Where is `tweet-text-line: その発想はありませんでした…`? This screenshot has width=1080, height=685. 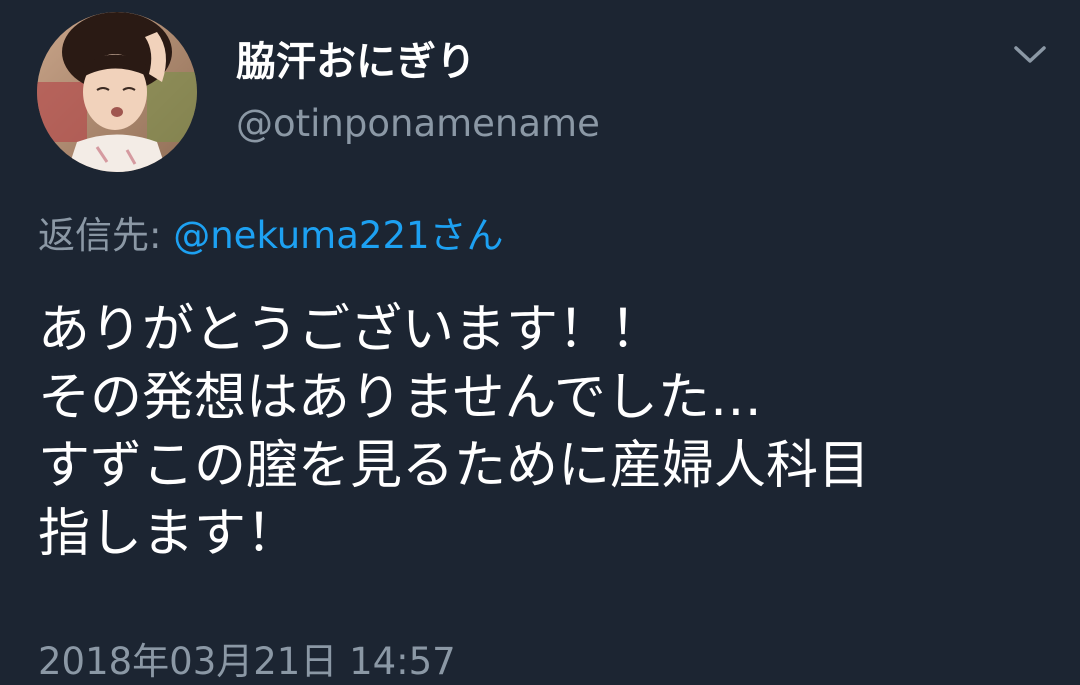 tweet-text-line: その発想はありませんでした… is located at coordinates (400, 398).